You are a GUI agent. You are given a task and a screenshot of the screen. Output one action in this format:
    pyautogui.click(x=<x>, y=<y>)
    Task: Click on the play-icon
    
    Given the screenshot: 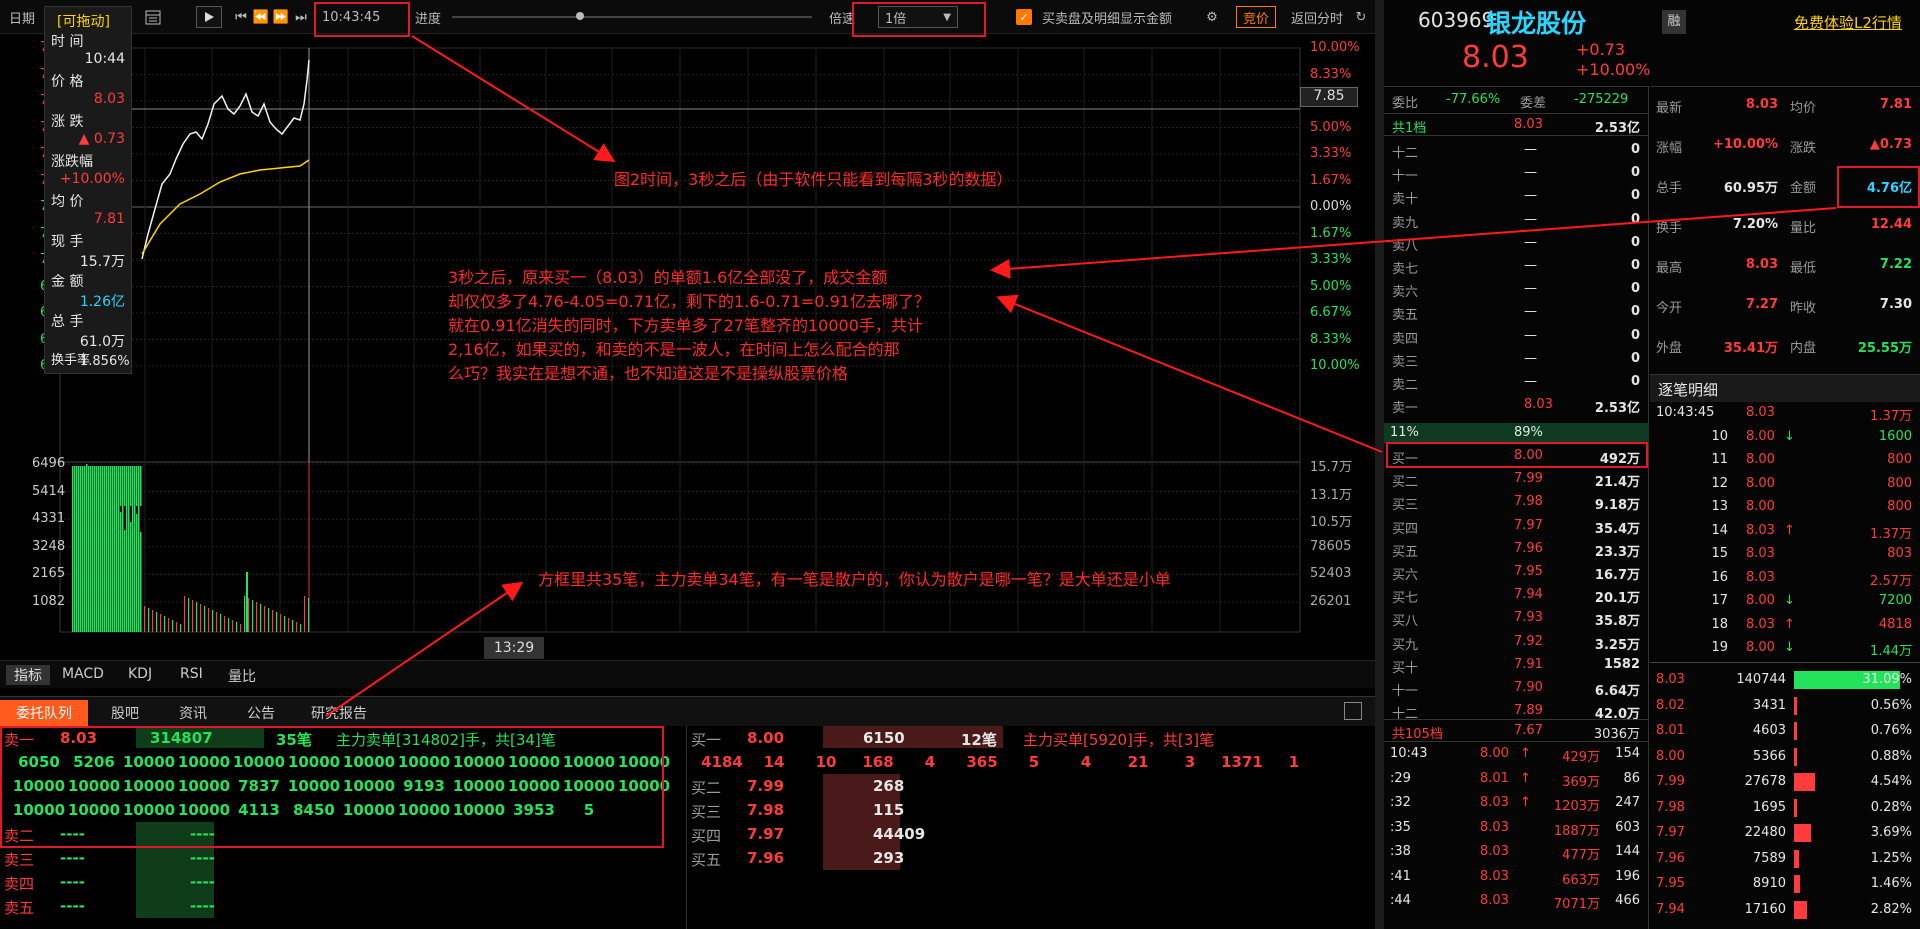 What is the action you would take?
    pyautogui.click(x=209, y=17)
    